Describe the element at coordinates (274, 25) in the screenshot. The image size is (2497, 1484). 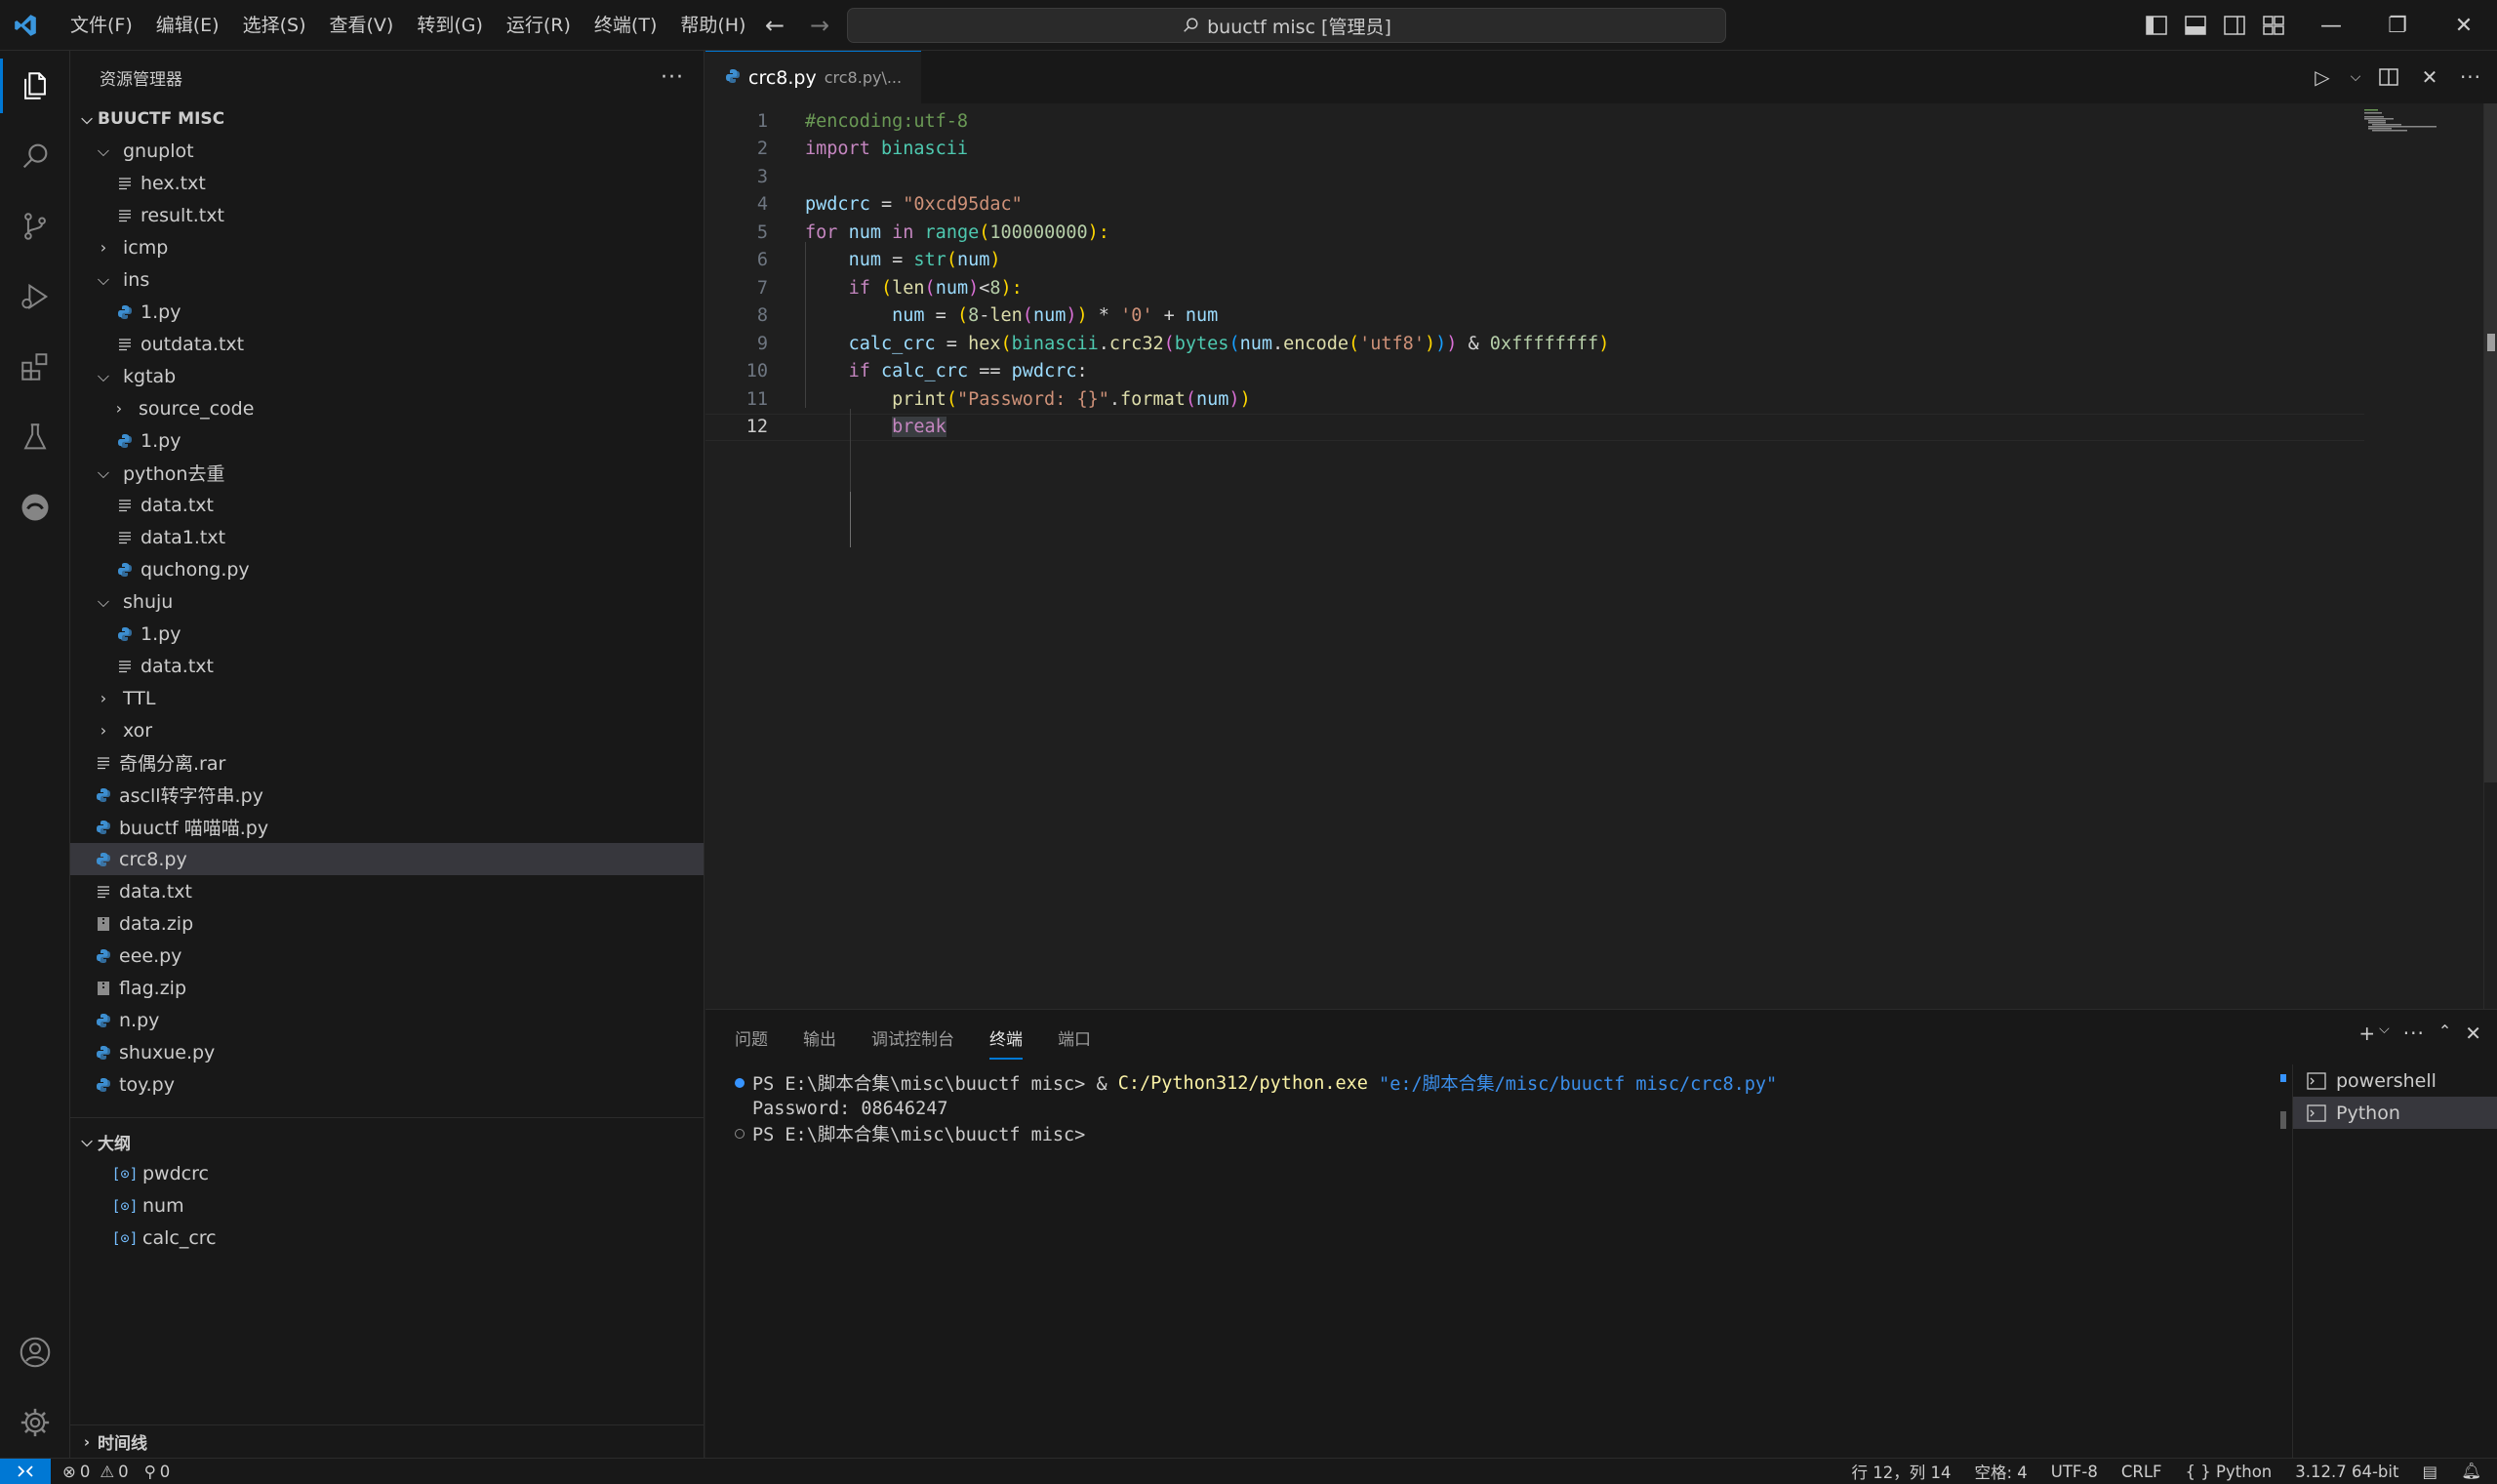
I see `menu-item: 选择(S)` at that location.